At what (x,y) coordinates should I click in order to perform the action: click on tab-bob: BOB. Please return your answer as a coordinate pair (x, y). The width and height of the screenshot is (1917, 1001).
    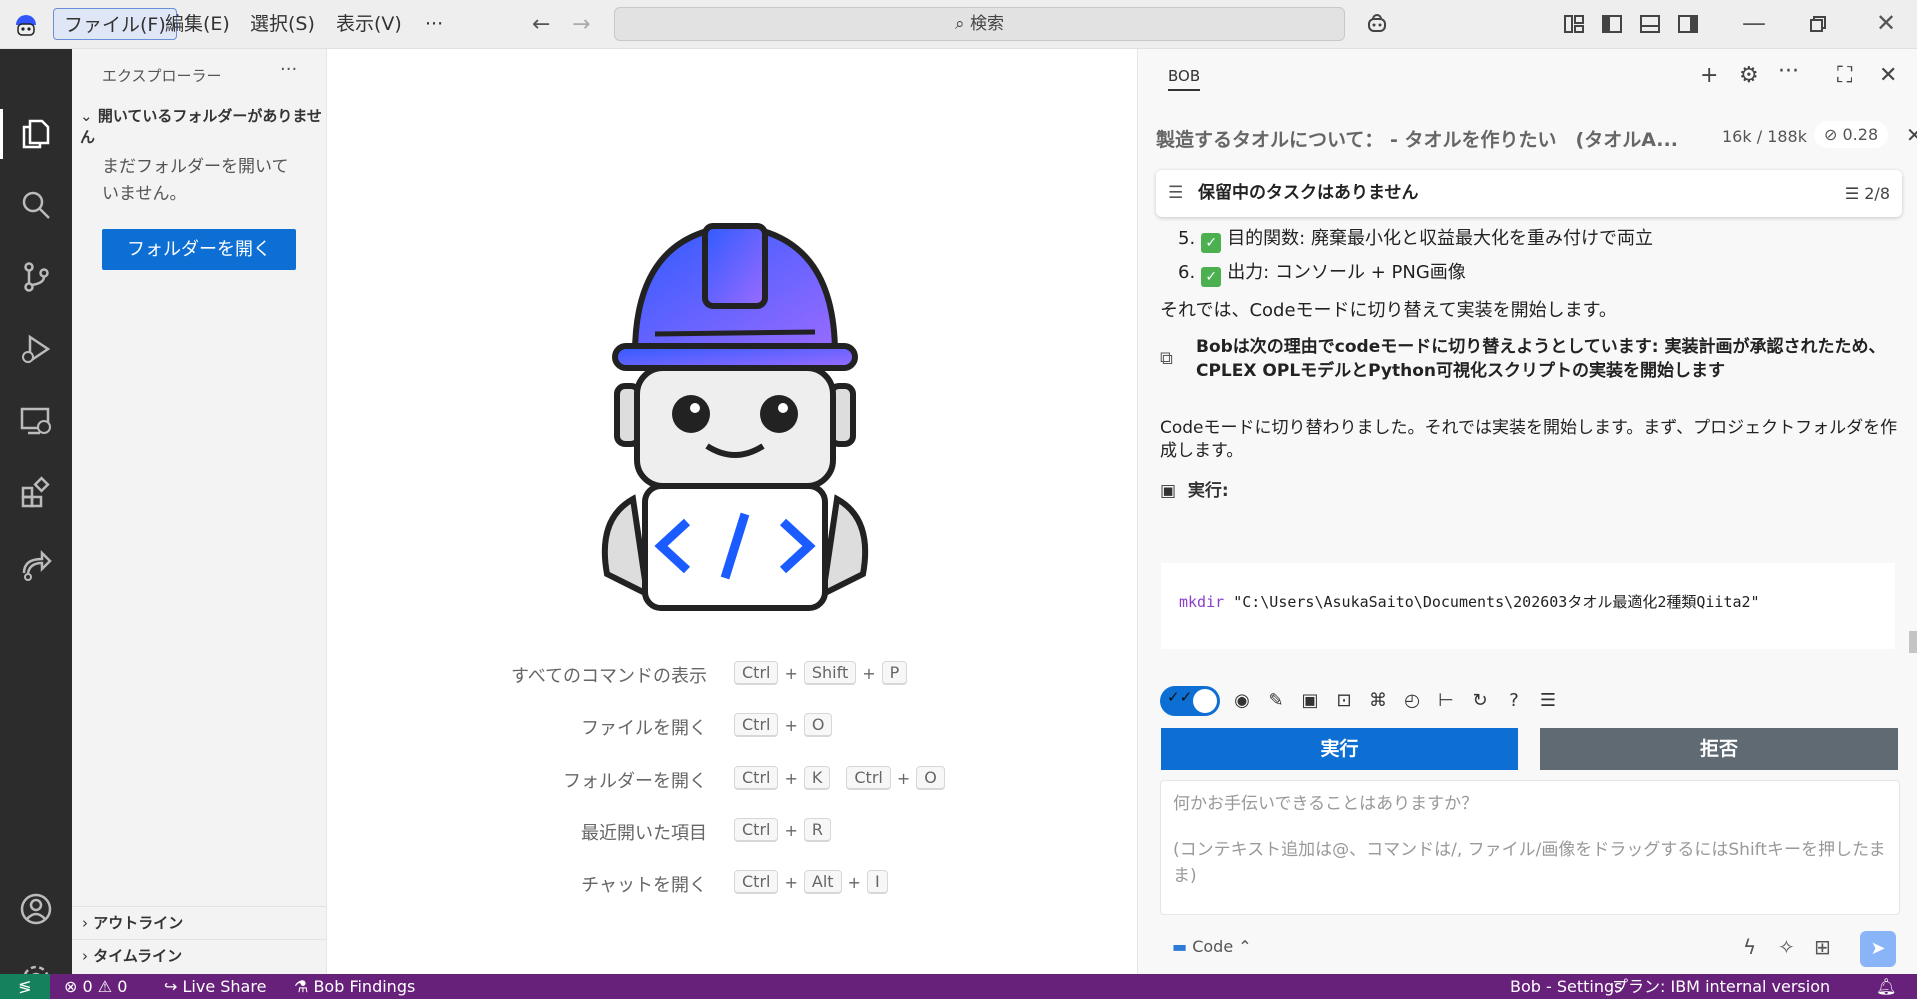
    Looking at the image, I should click on (1184, 79).